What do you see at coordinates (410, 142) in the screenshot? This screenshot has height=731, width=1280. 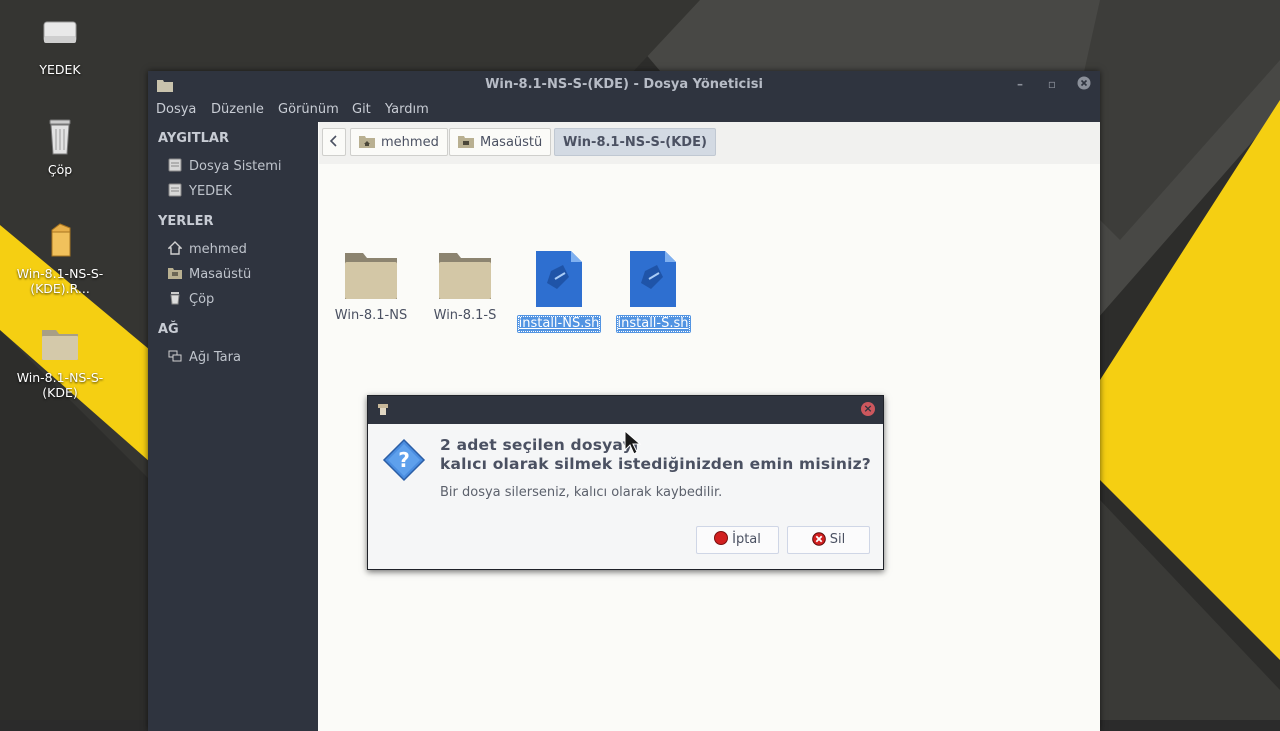 I see `breadcrumb-label: mehmed` at bounding box center [410, 142].